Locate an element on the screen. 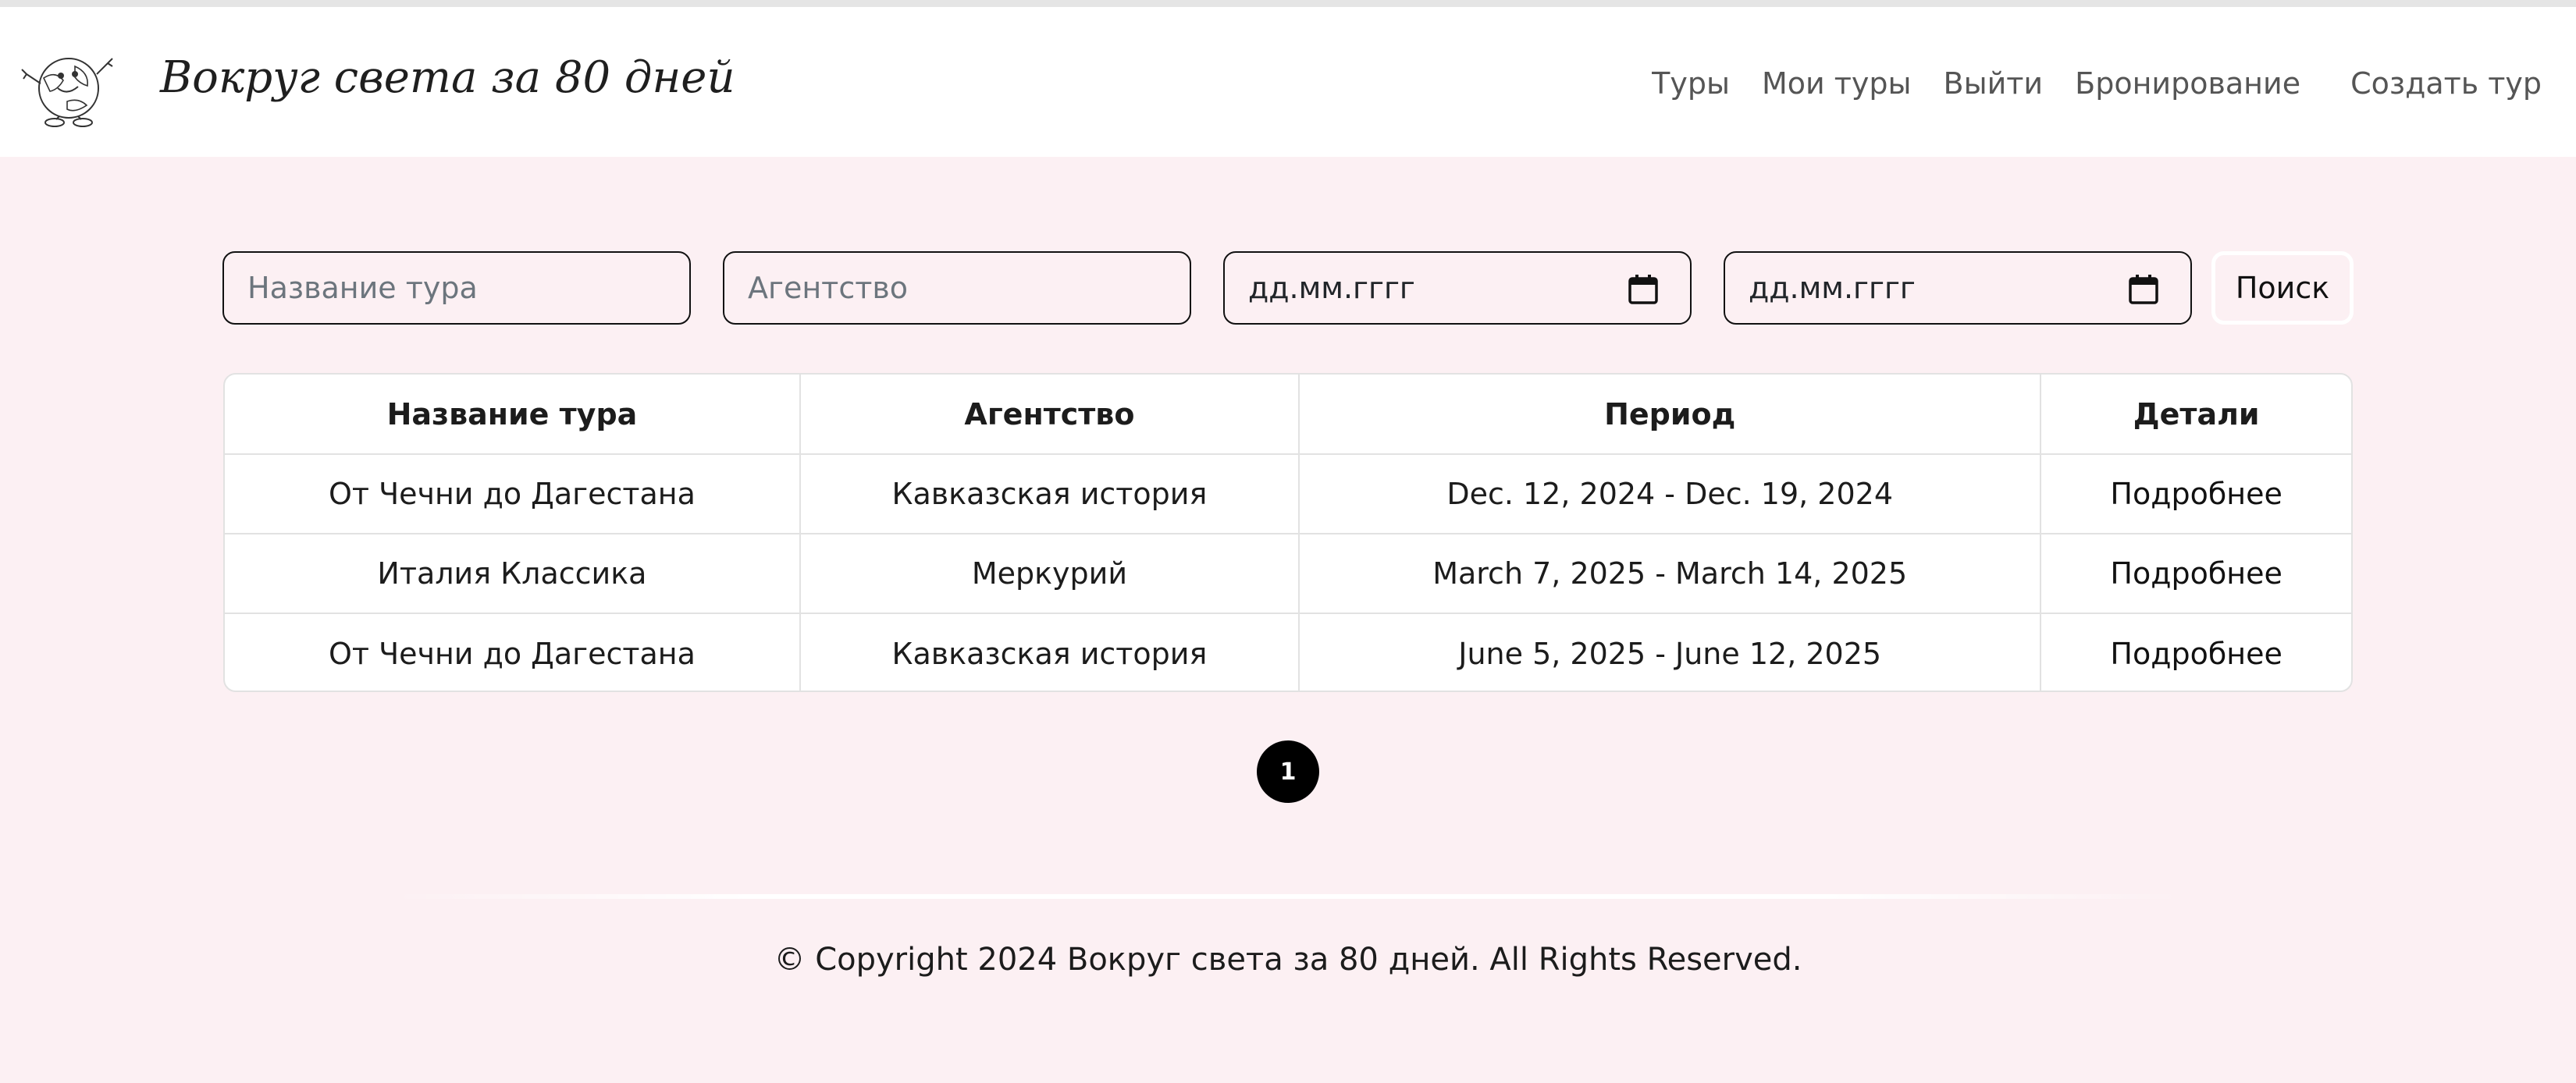 The image size is (2576, 1083). column-header-agency: Агентство is located at coordinates (1049, 415).